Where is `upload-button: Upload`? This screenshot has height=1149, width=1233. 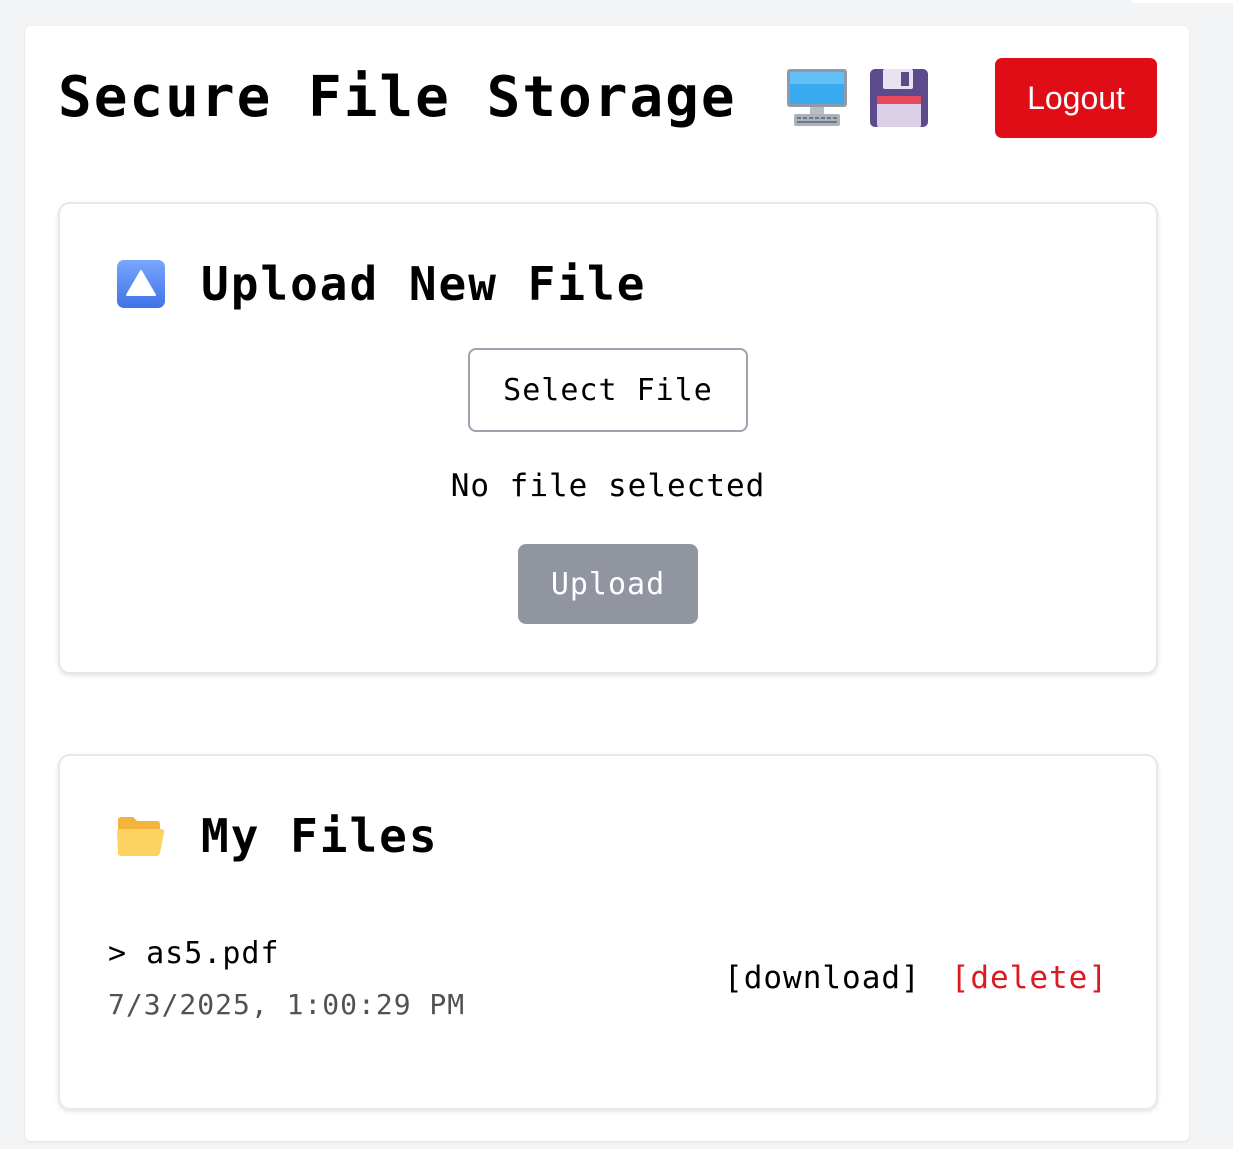 upload-button: Upload is located at coordinates (608, 584).